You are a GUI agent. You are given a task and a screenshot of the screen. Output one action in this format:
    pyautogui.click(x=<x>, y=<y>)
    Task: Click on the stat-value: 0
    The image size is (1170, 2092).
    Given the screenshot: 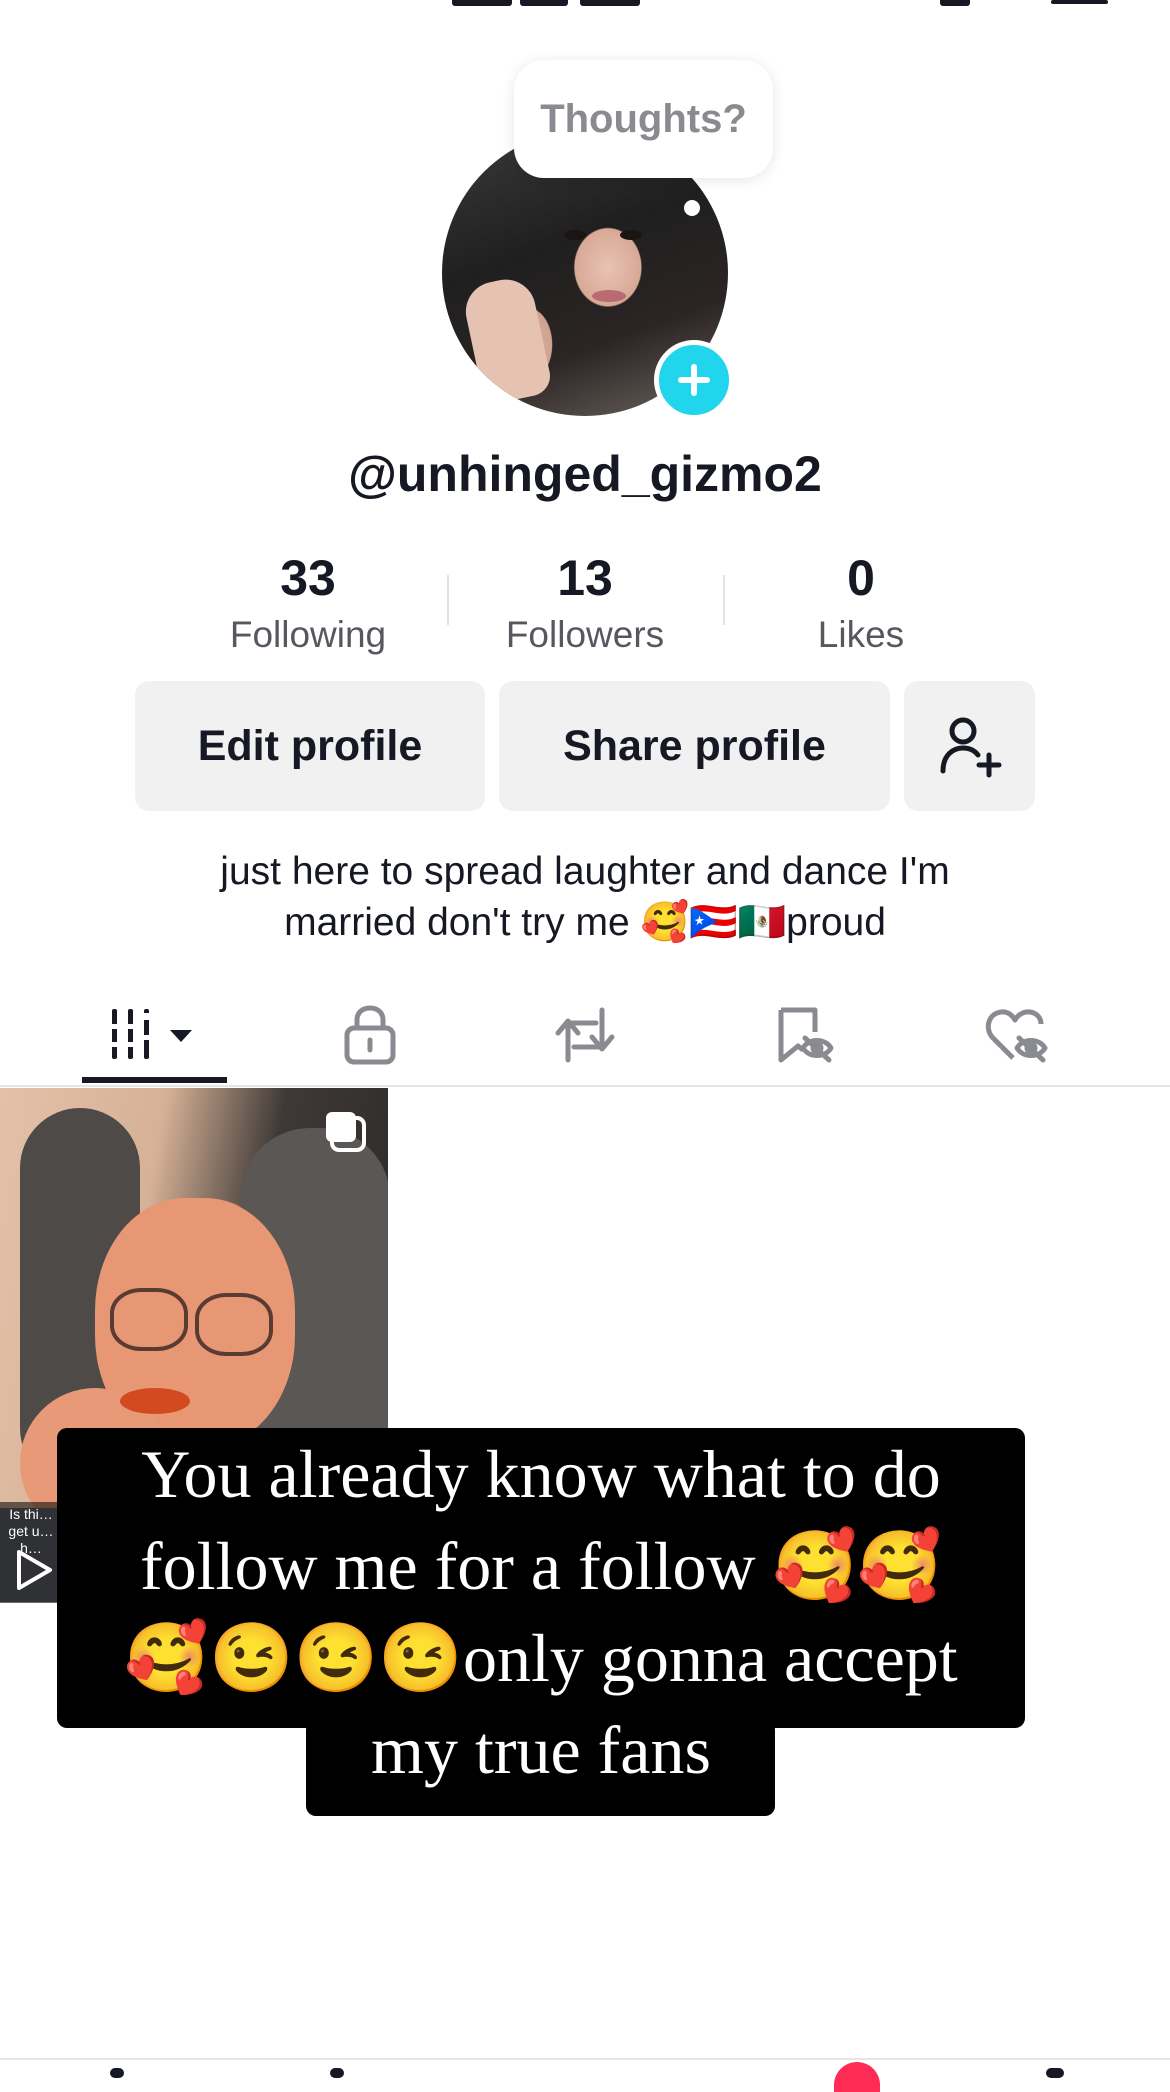 What is the action you would take?
    pyautogui.click(x=861, y=578)
    